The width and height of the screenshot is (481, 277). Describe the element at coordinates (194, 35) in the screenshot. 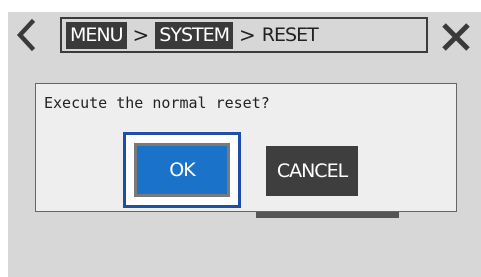

I see `breadcrumb-item-system: SYSTEM` at that location.